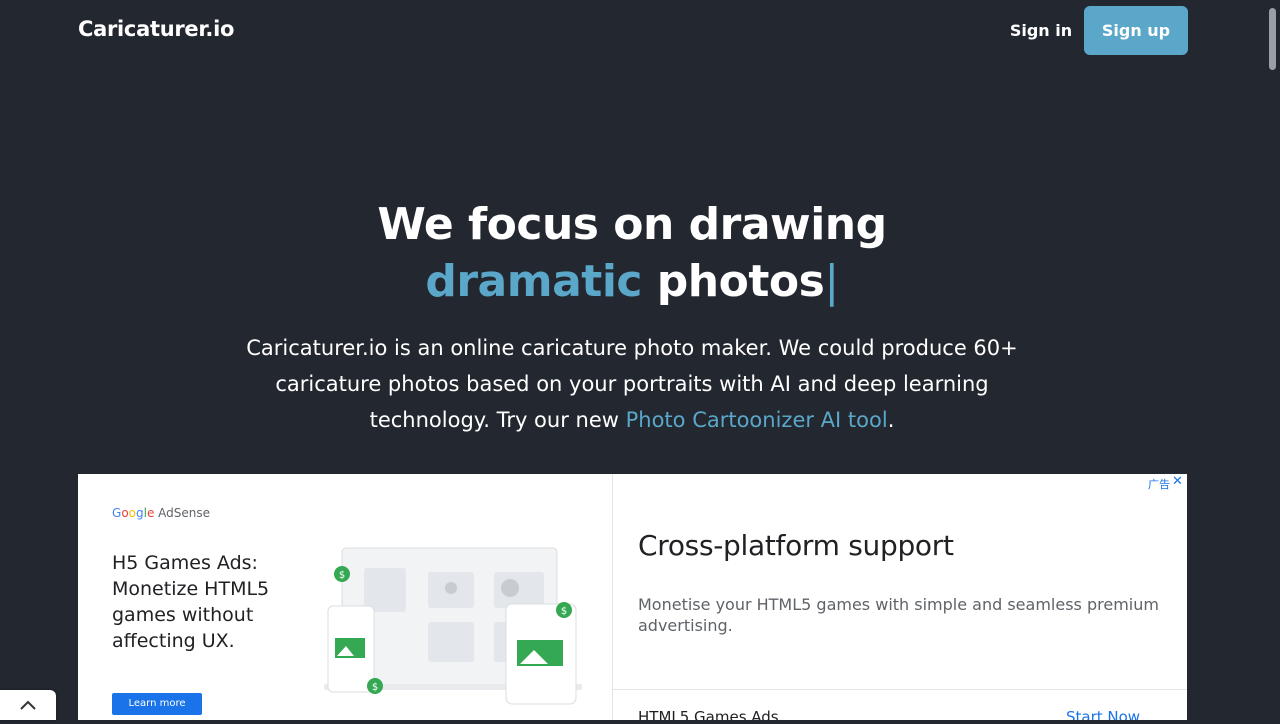  I want to click on sign-in-link: Sign in, so click(1041, 31).